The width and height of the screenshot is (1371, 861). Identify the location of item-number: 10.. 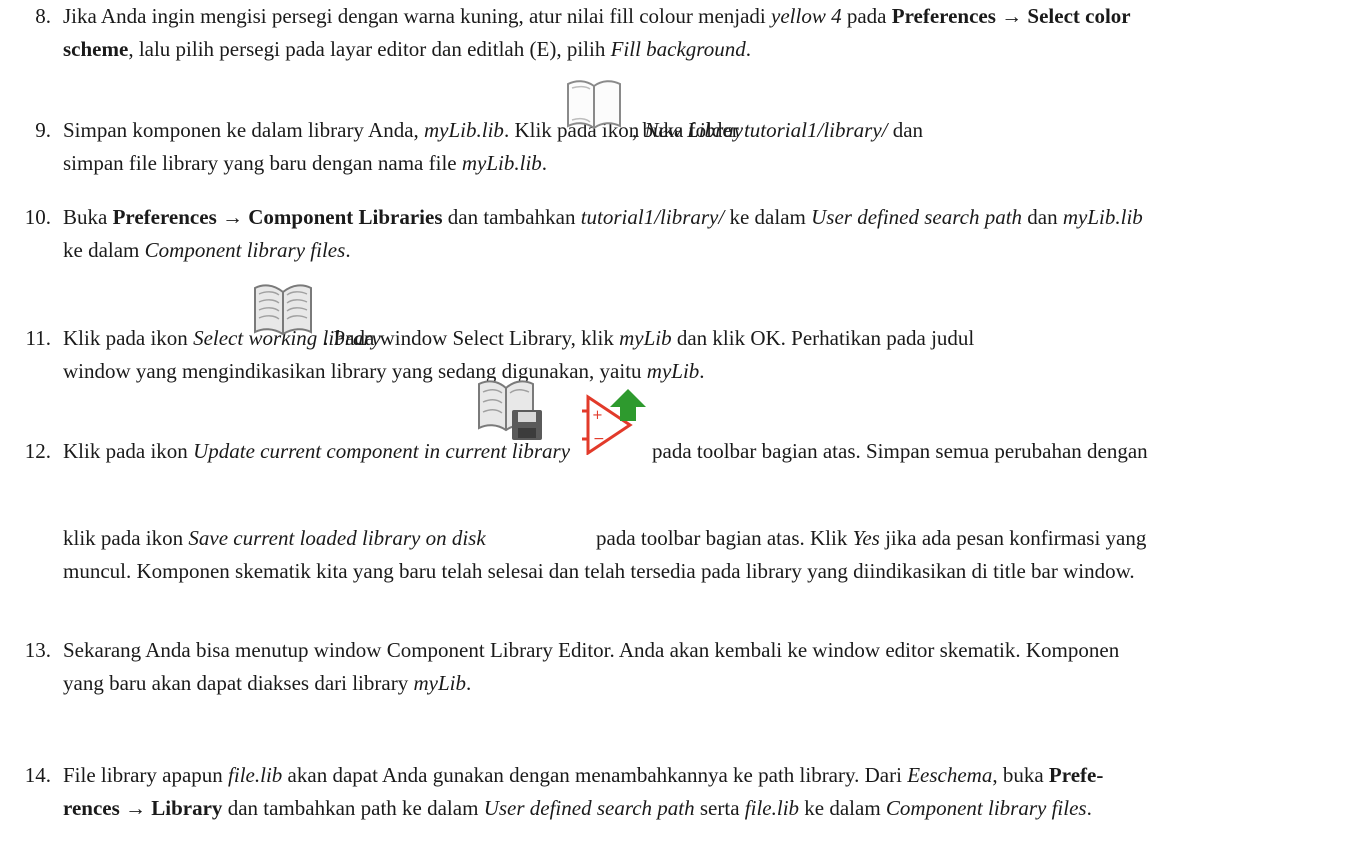
(37, 217).